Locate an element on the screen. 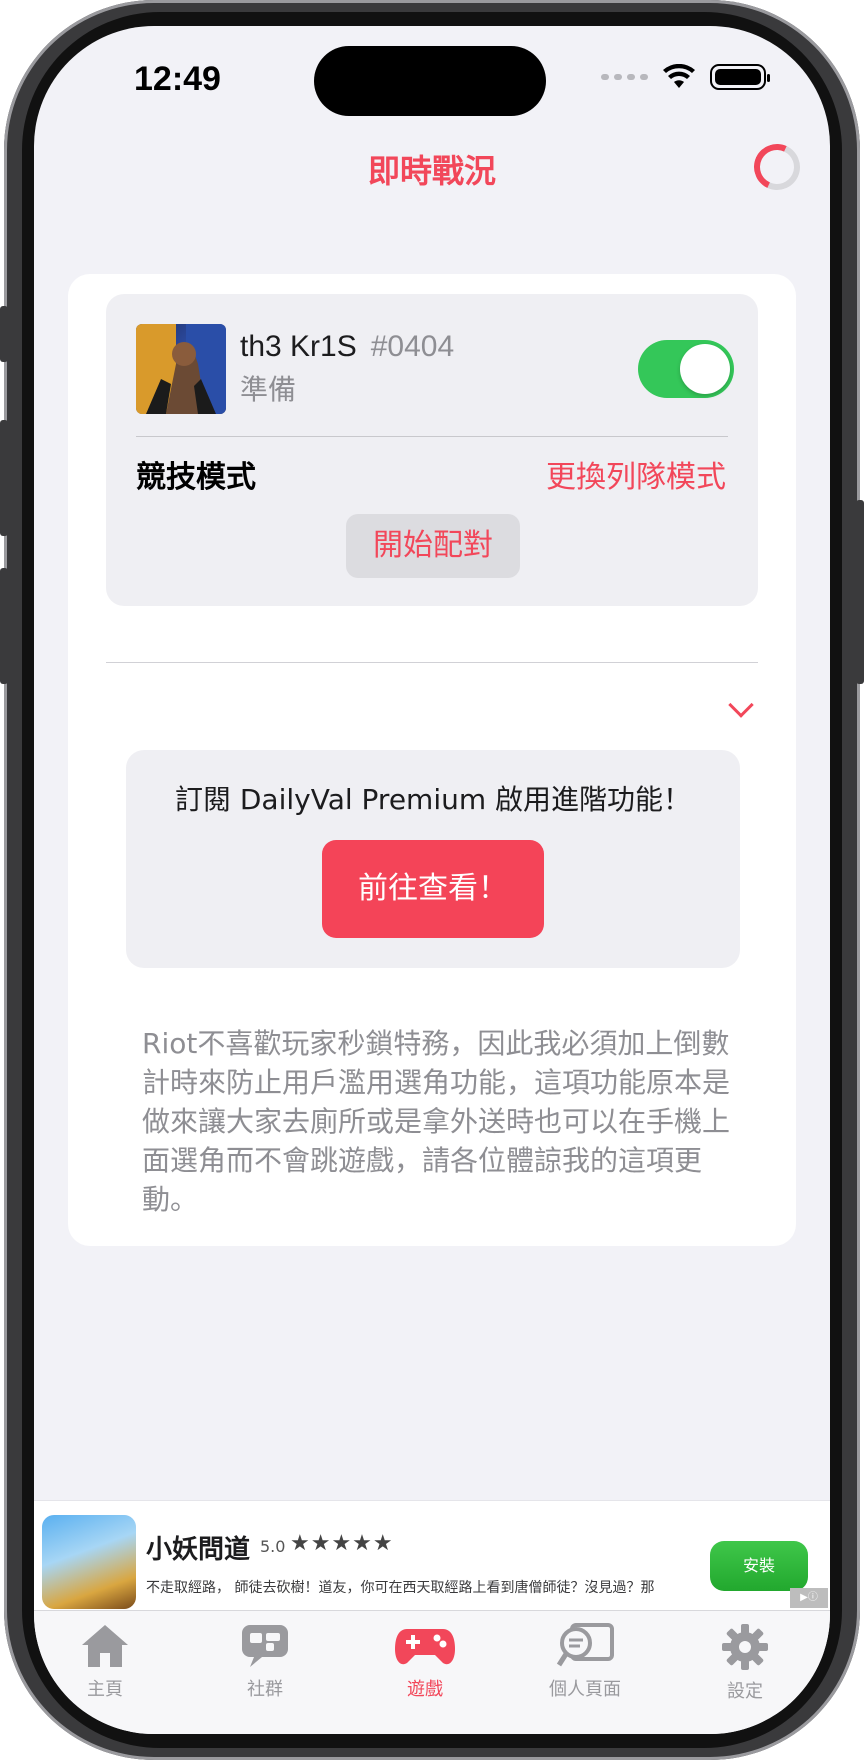  home-icon is located at coordinates (105, 1646).